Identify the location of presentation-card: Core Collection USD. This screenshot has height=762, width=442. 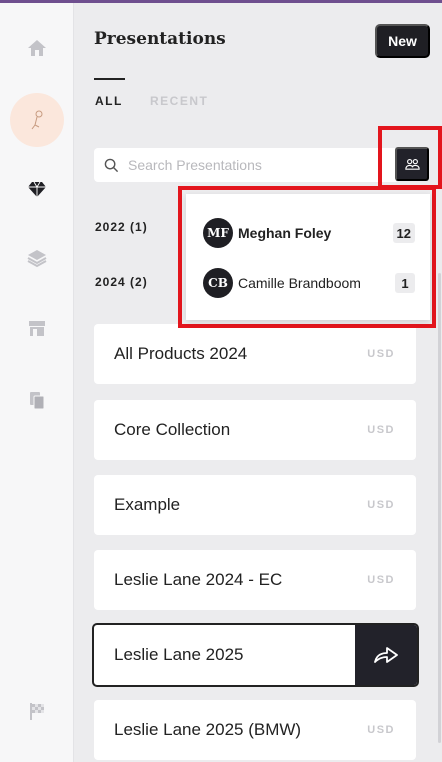
(255, 430).